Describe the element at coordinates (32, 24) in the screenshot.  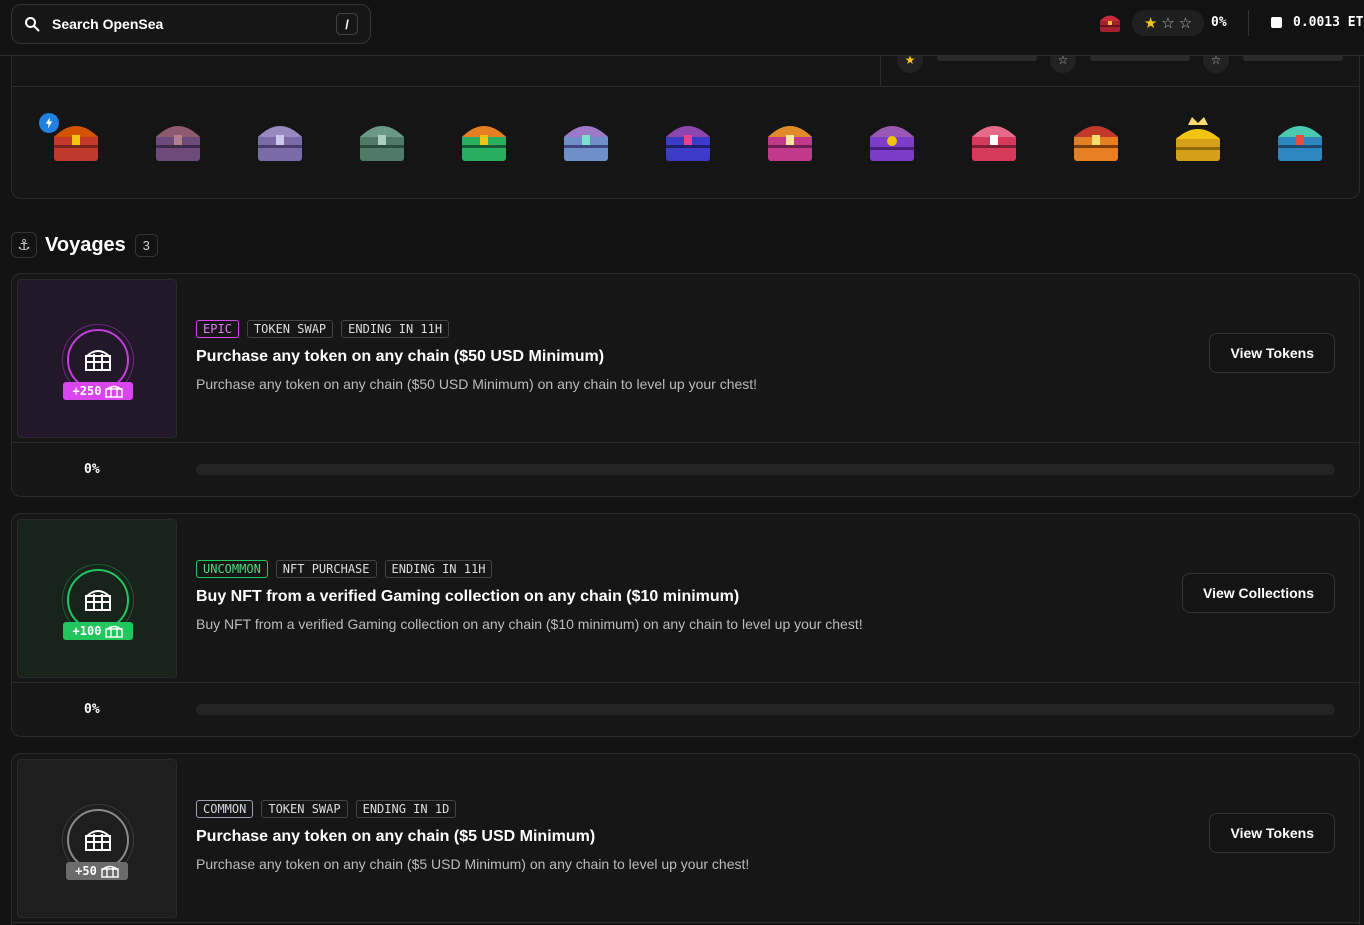
I see `search-icon` at that location.